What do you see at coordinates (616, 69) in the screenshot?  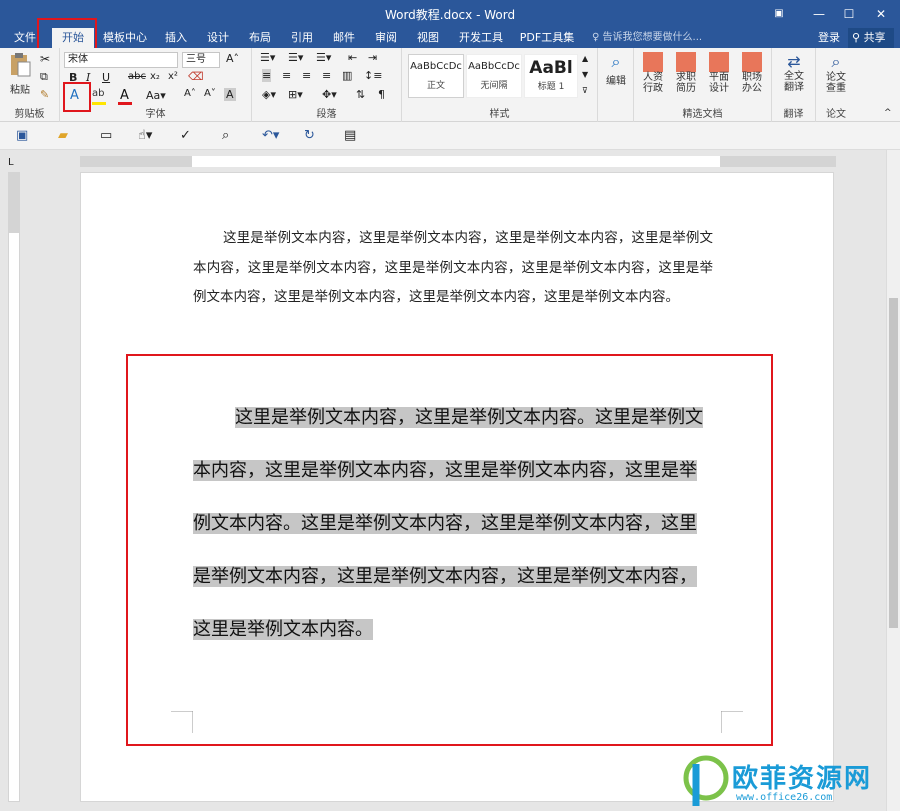 I see `editing-button: ⌕ 编辑` at bounding box center [616, 69].